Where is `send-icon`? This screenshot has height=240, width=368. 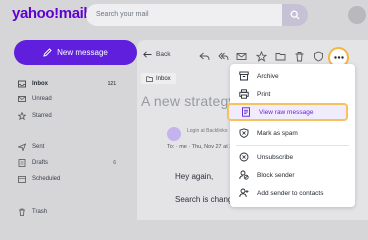 send-icon is located at coordinates (22, 147).